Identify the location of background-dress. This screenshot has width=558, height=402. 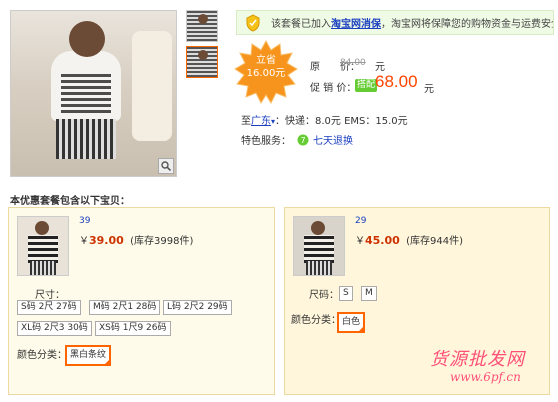
(152, 86).